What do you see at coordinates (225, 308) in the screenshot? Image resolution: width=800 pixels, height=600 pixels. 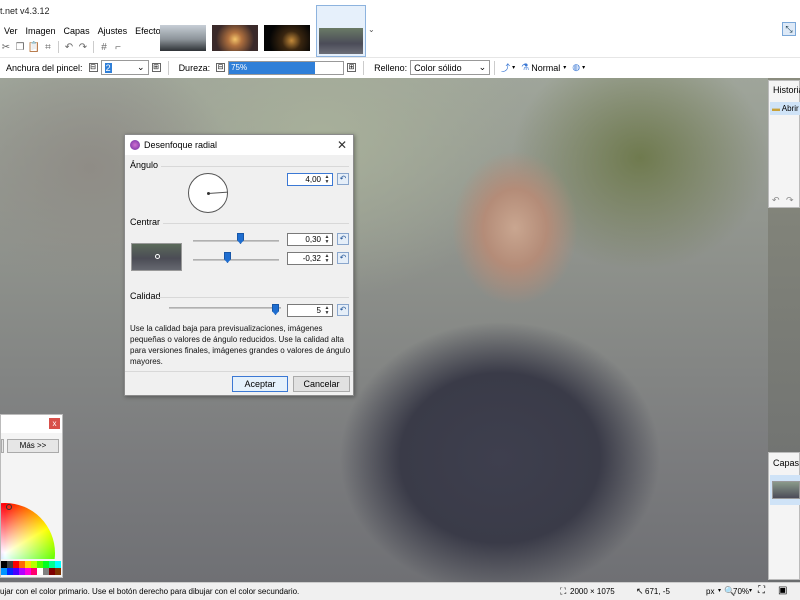 I see `quality-slider-track` at bounding box center [225, 308].